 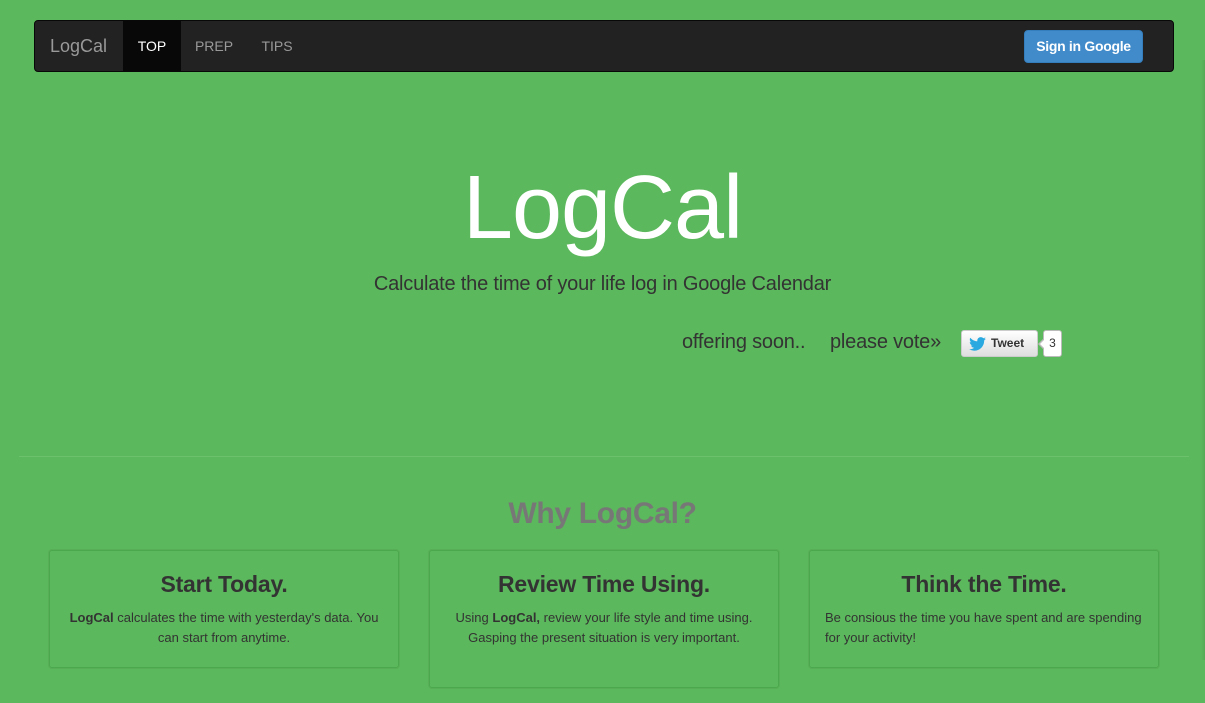 What do you see at coordinates (214, 46) in the screenshot?
I see `nav-item-prep: PREP` at bounding box center [214, 46].